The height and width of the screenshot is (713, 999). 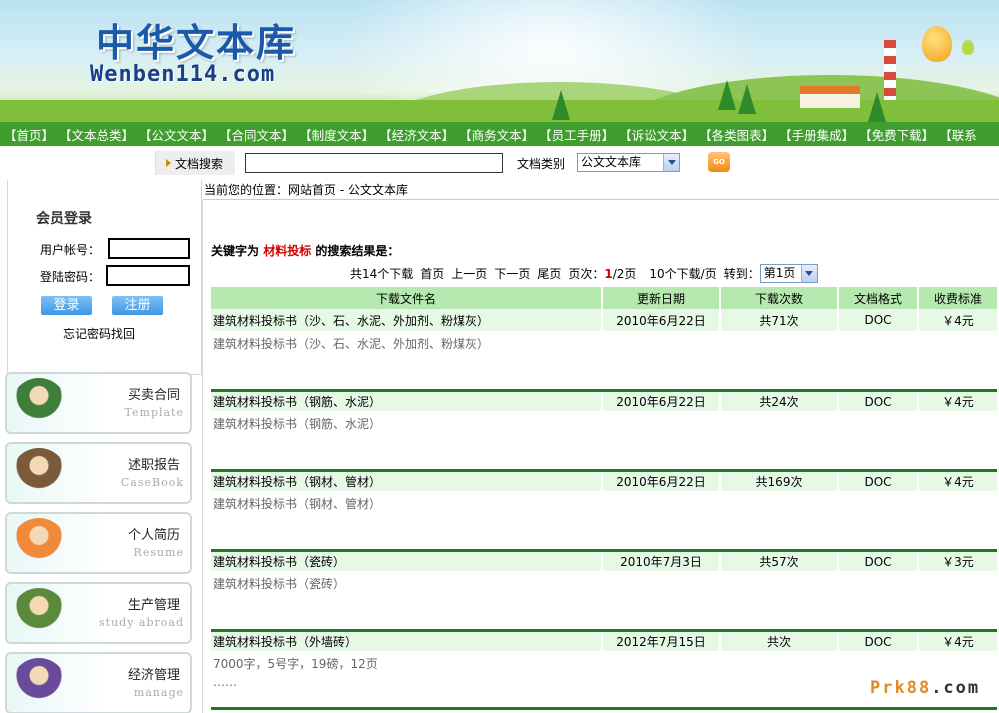 What do you see at coordinates (815, 134) in the screenshot?
I see `nav-item: 【手册集成】` at bounding box center [815, 134].